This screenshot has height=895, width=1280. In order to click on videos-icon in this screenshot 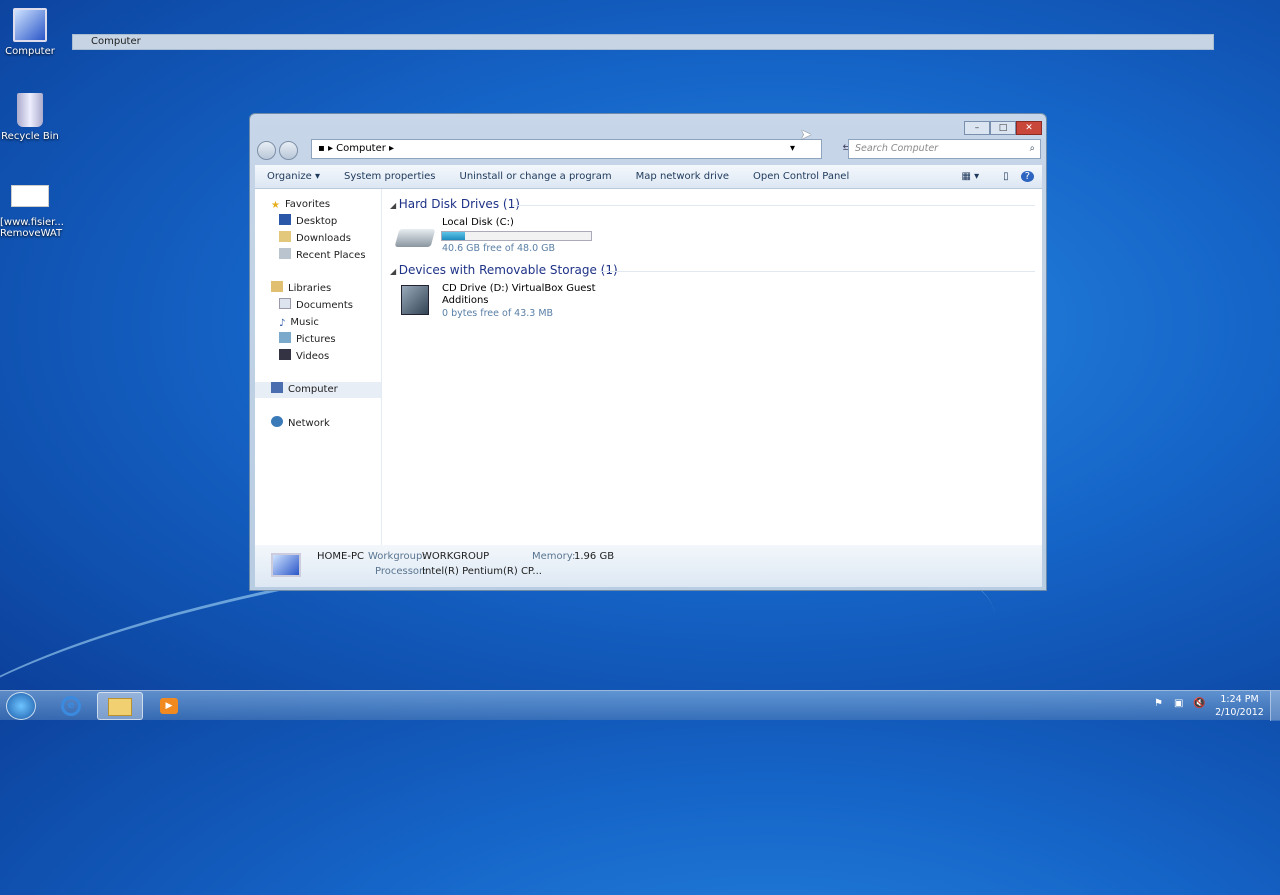, I will do `click(285, 354)`.